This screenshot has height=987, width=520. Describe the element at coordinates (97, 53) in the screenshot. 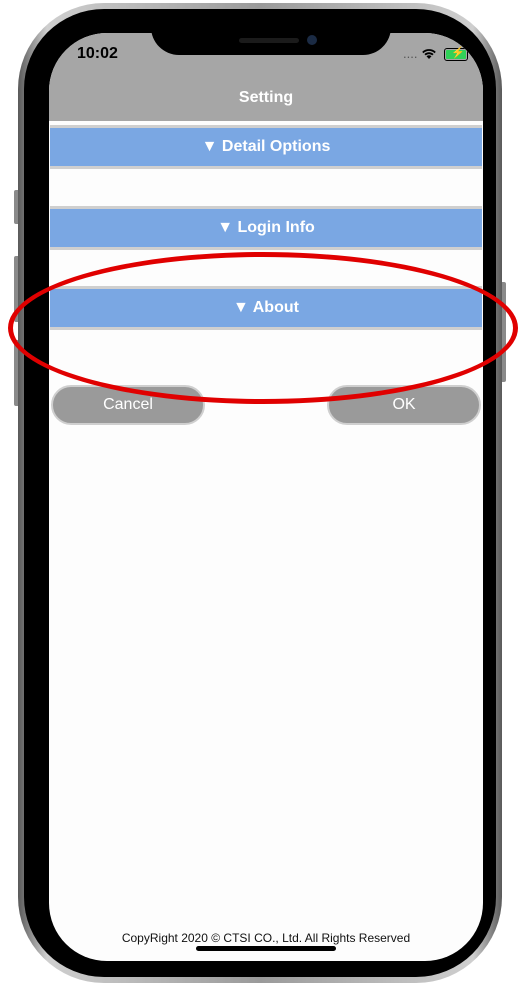

I see `status-time: 10:02` at that location.